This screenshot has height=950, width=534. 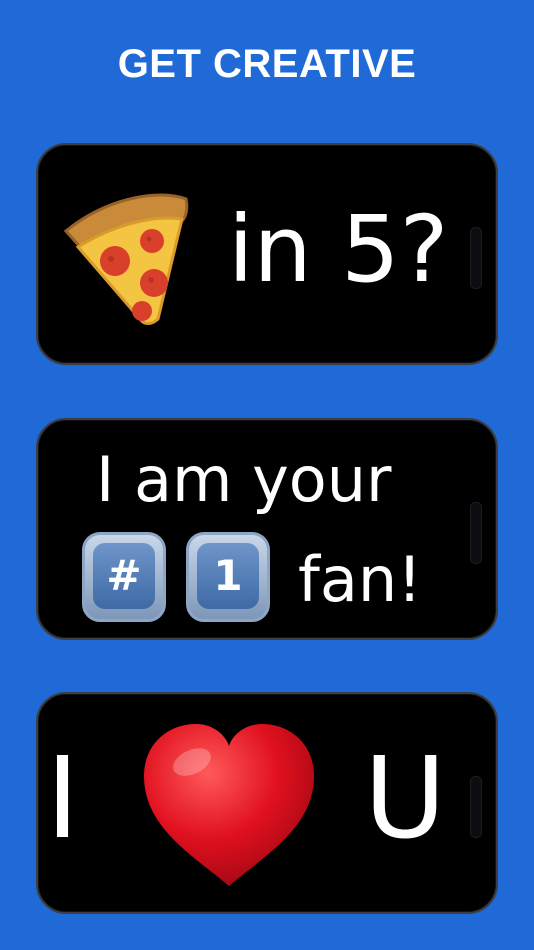 I want to click on headline: GET CREATIVE, so click(x=267, y=64).